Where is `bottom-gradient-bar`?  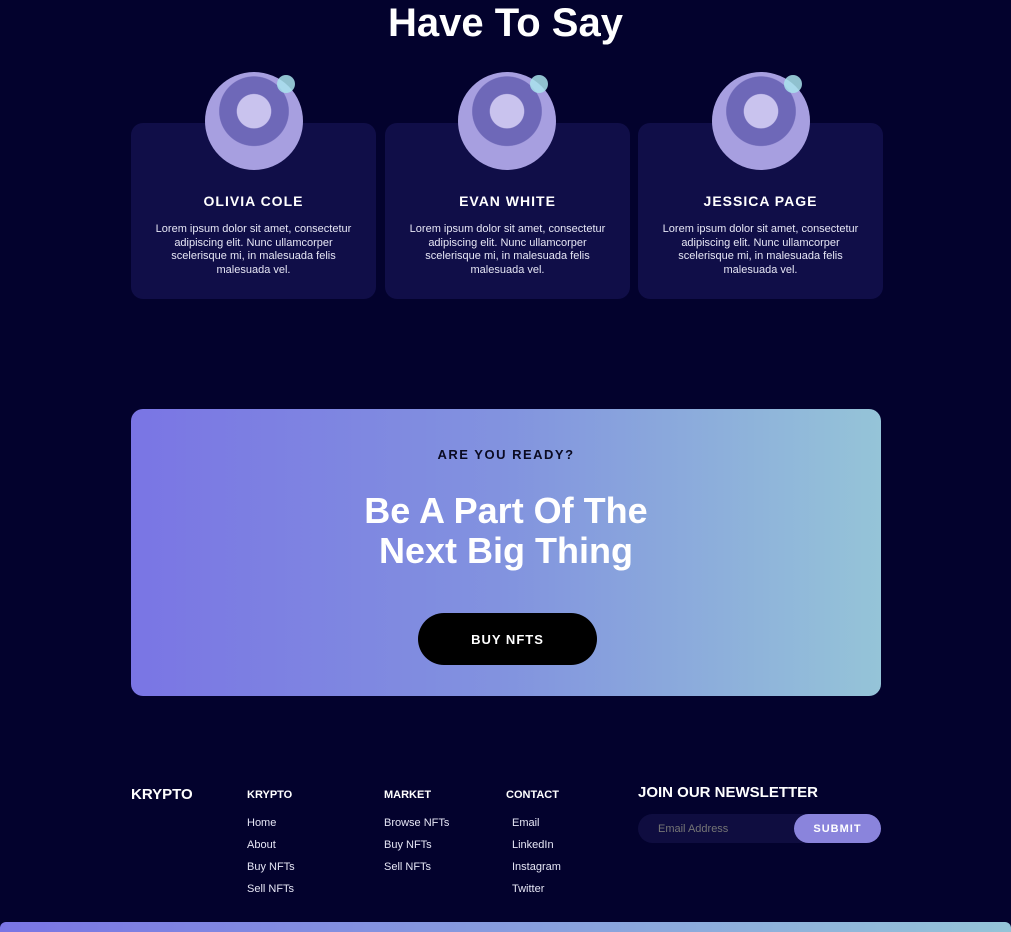 bottom-gradient-bar is located at coordinates (505, 927).